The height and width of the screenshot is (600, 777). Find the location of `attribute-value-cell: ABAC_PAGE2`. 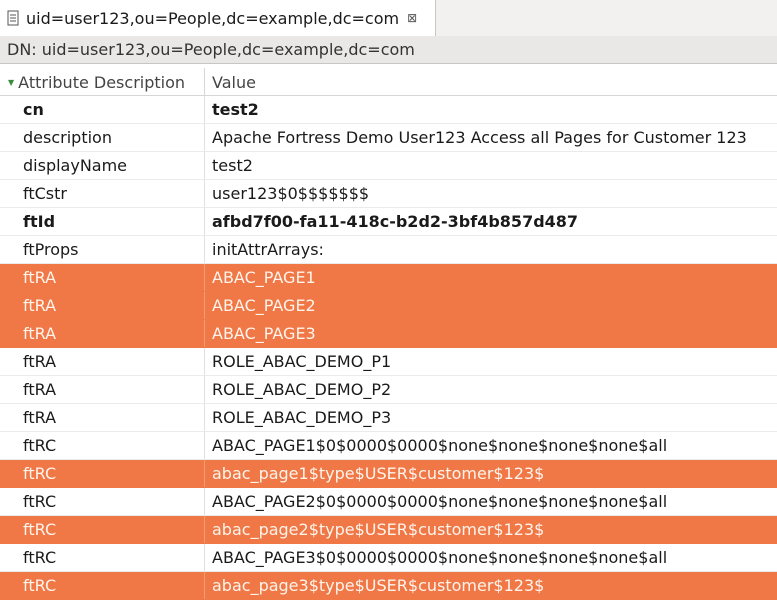

attribute-value-cell: ABAC_PAGE2 is located at coordinates (491, 305).